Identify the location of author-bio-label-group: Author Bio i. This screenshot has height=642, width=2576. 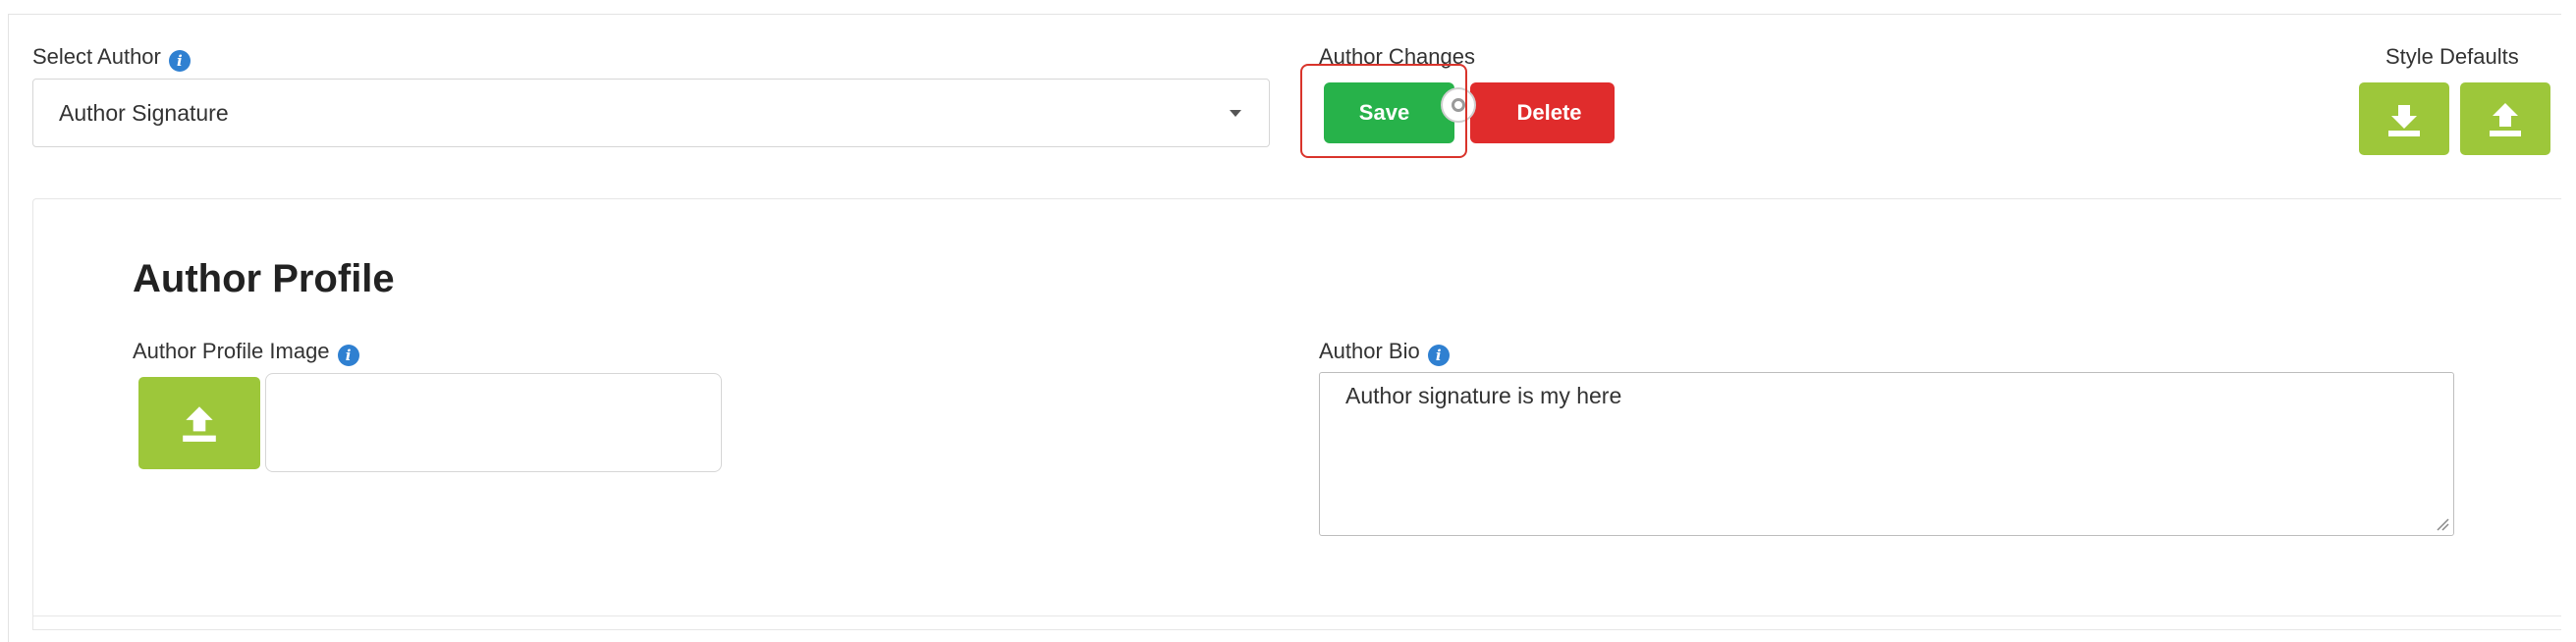
(1385, 352).